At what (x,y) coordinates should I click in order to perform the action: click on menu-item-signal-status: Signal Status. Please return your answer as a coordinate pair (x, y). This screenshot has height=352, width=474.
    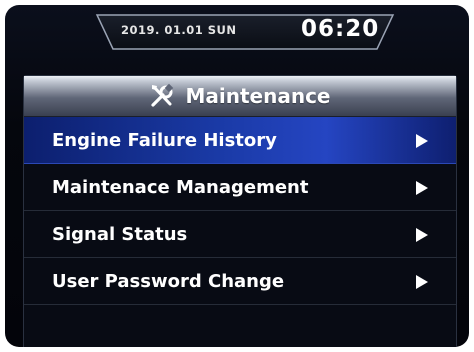
    Looking at the image, I should click on (240, 234).